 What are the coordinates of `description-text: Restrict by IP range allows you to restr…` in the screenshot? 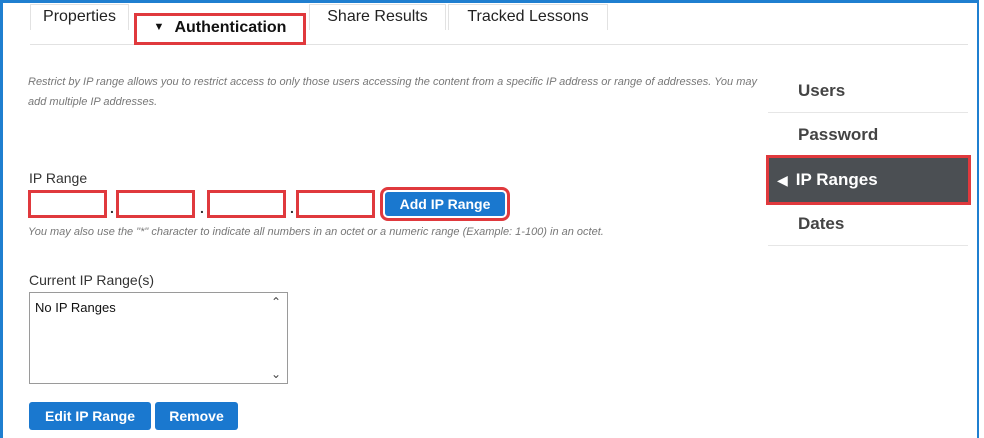 It's located at (392, 92).